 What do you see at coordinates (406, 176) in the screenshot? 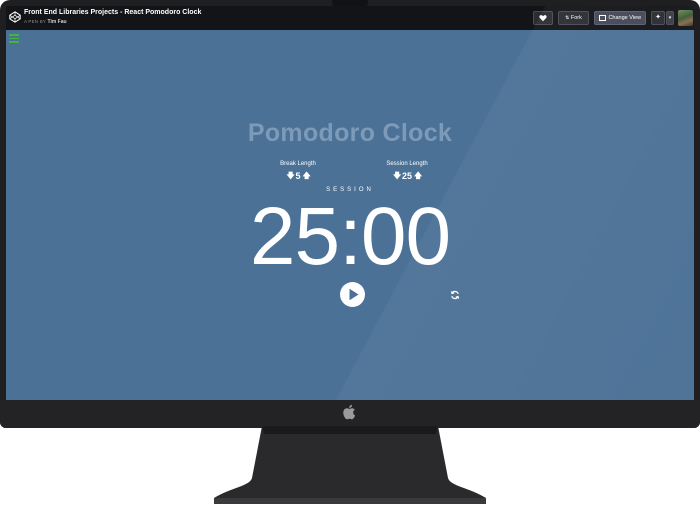
I see `session-length-value: 25` at bounding box center [406, 176].